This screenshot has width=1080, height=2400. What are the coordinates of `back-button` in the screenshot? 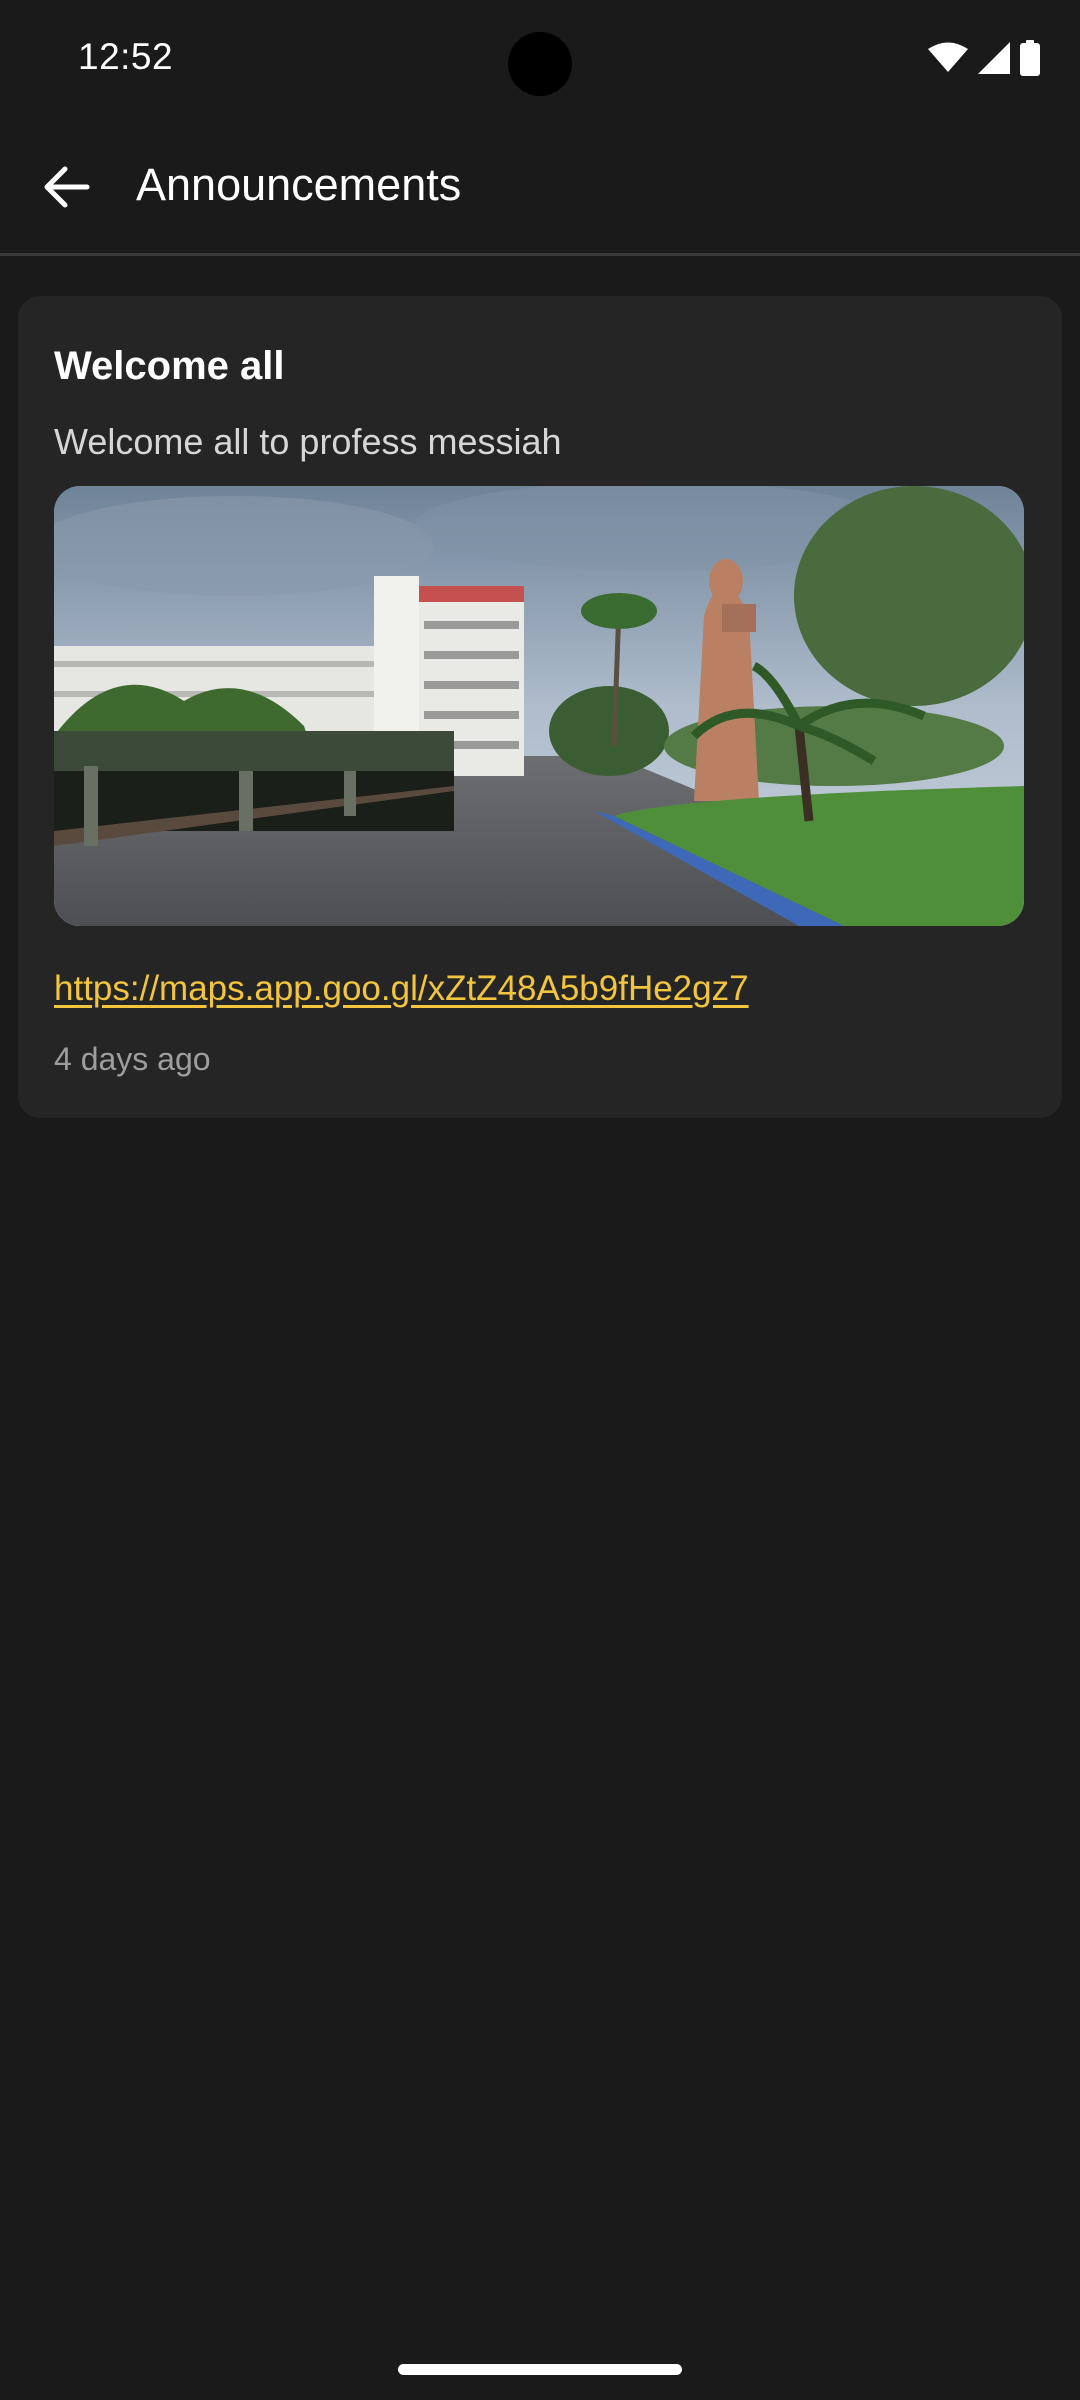 It's located at (67, 189).